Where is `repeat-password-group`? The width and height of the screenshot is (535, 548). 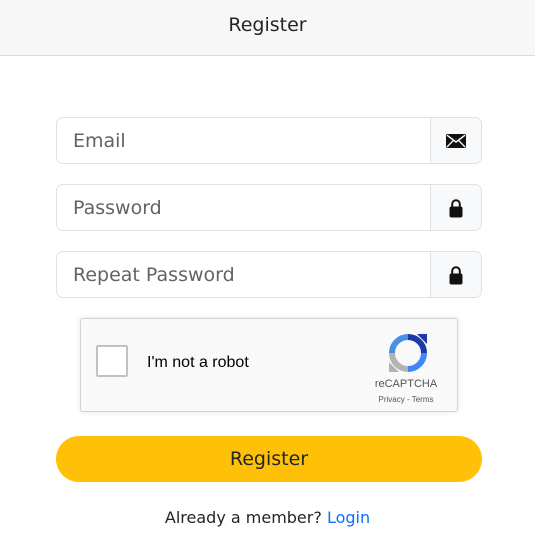 repeat-password-group is located at coordinates (269, 274).